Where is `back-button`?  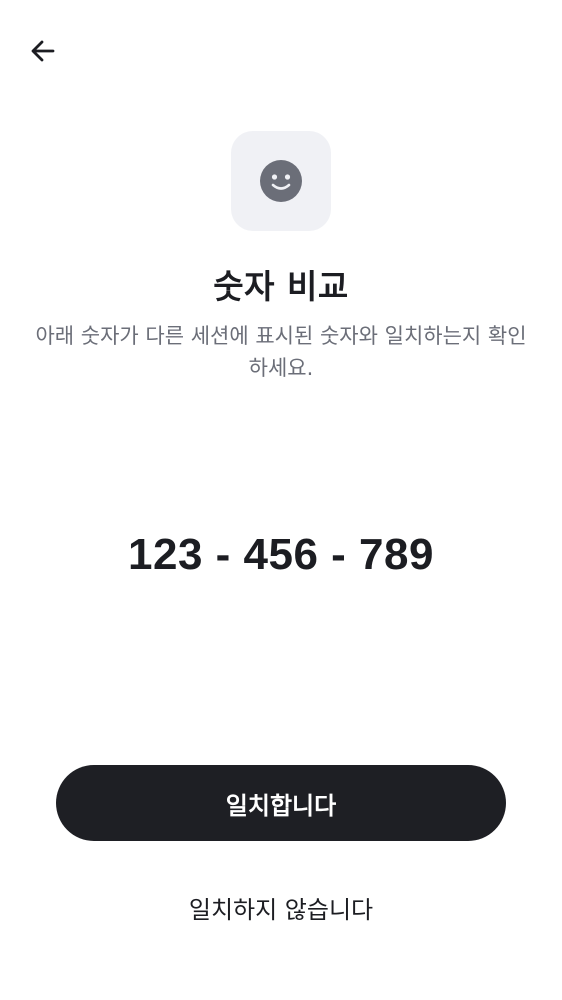
back-button is located at coordinates (43, 51).